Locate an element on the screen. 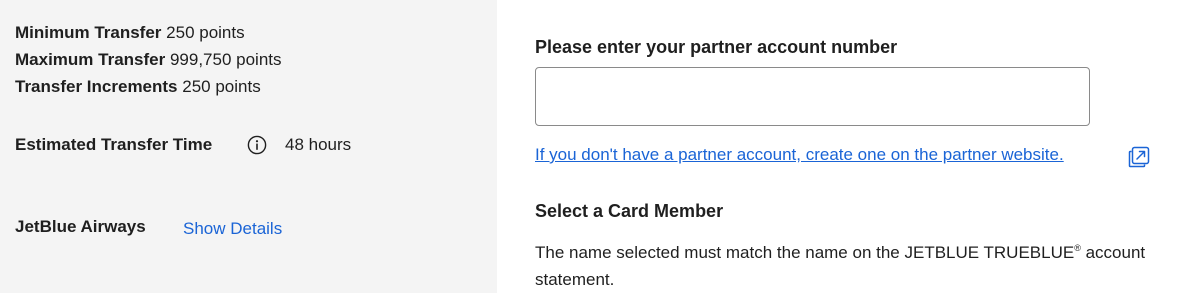  registered-mark: ® is located at coordinates (1077, 248).